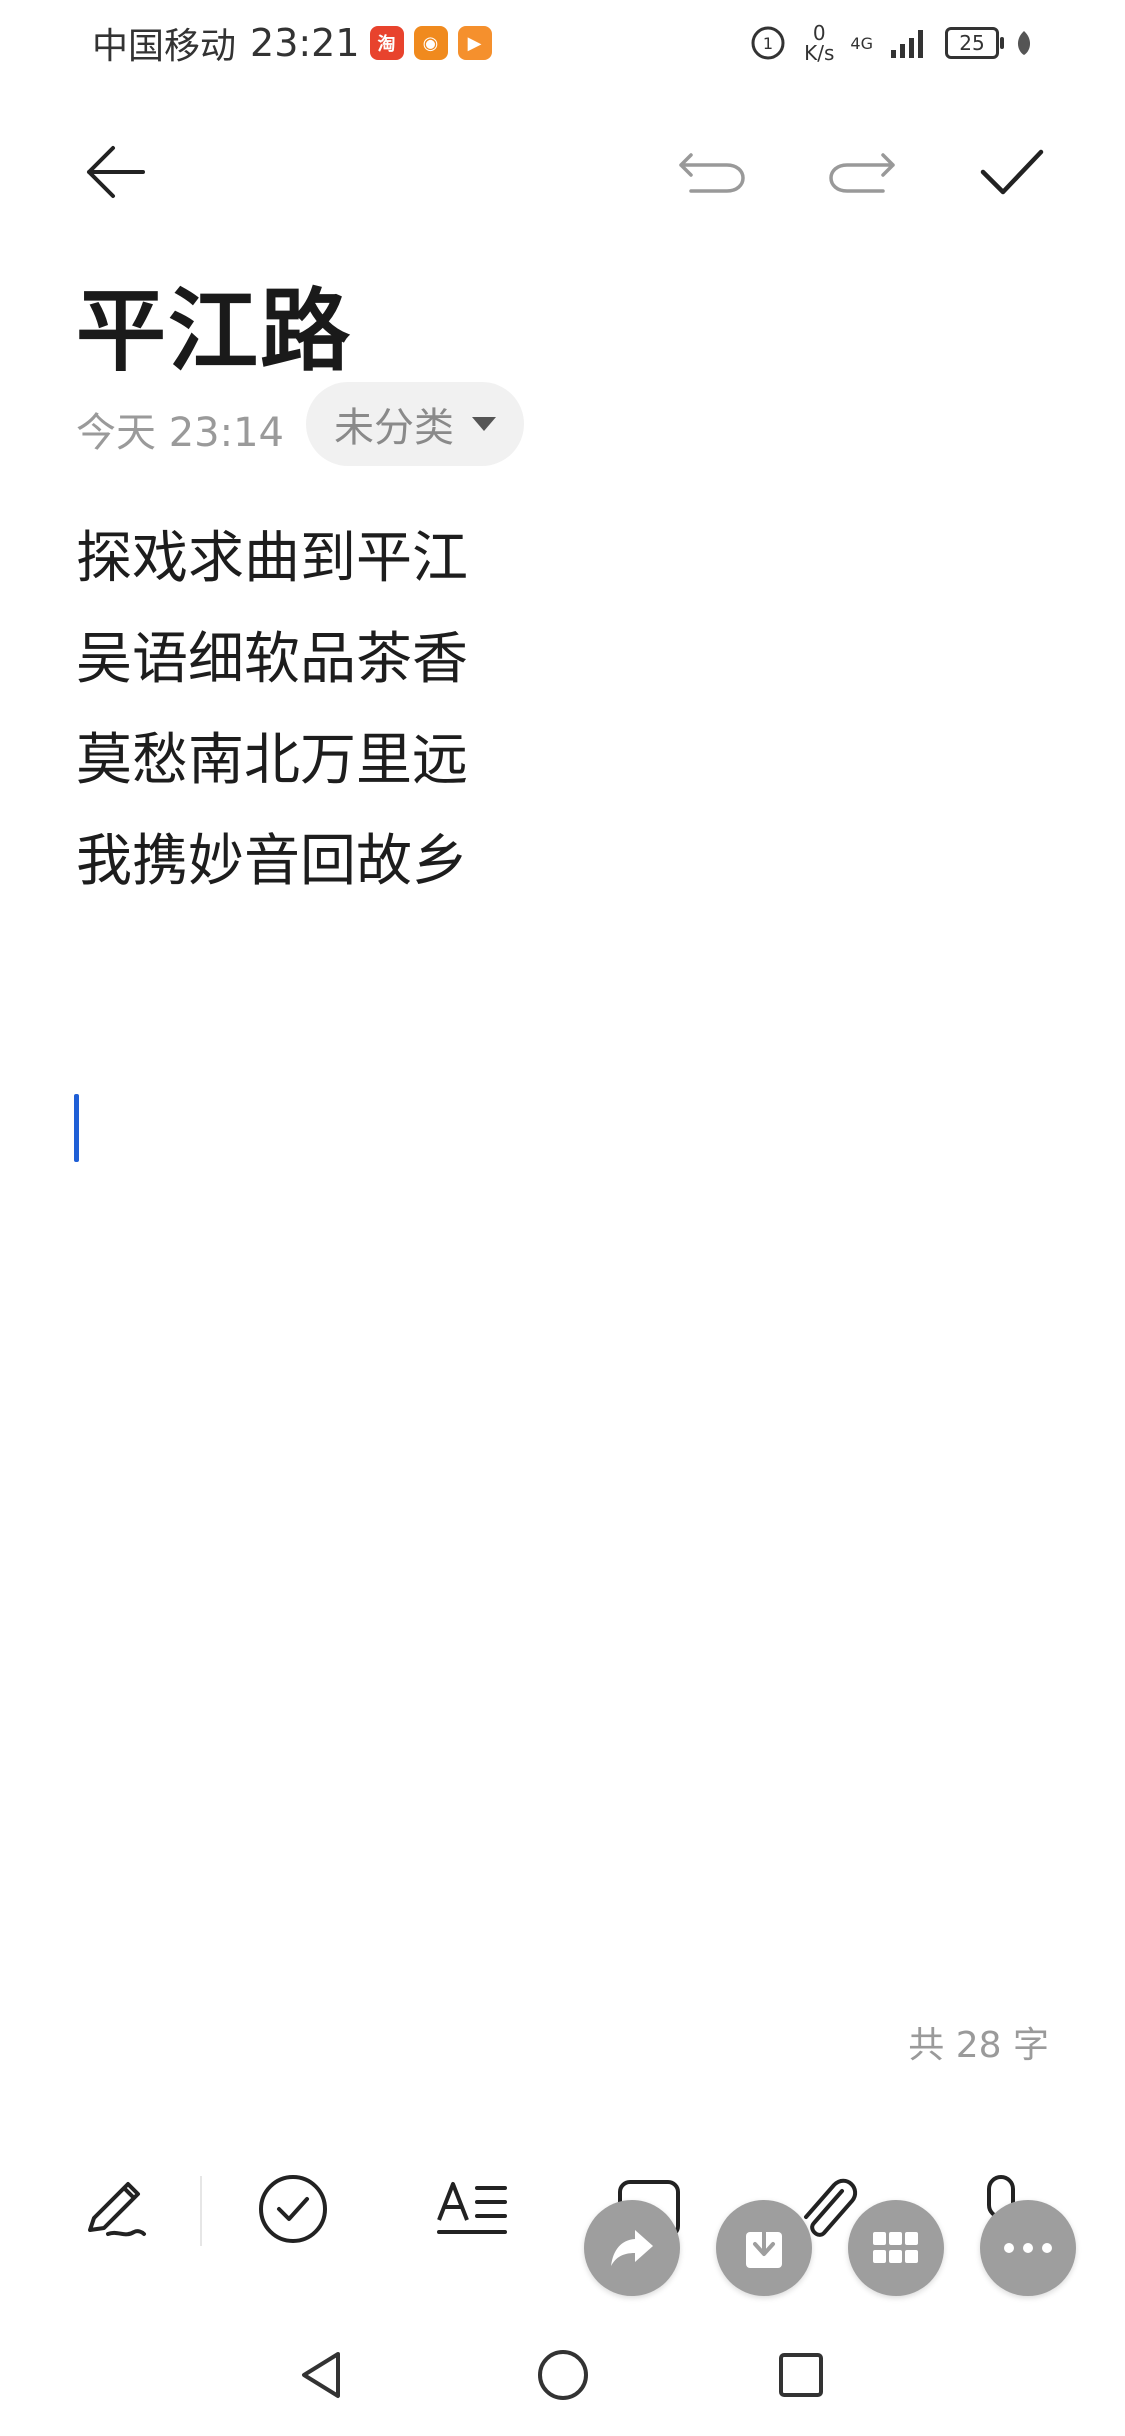  What do you see at coordinates (474, 43) in the screenshot?
I see `video-notification-icon: ▶` at bounding box center [474, 43].